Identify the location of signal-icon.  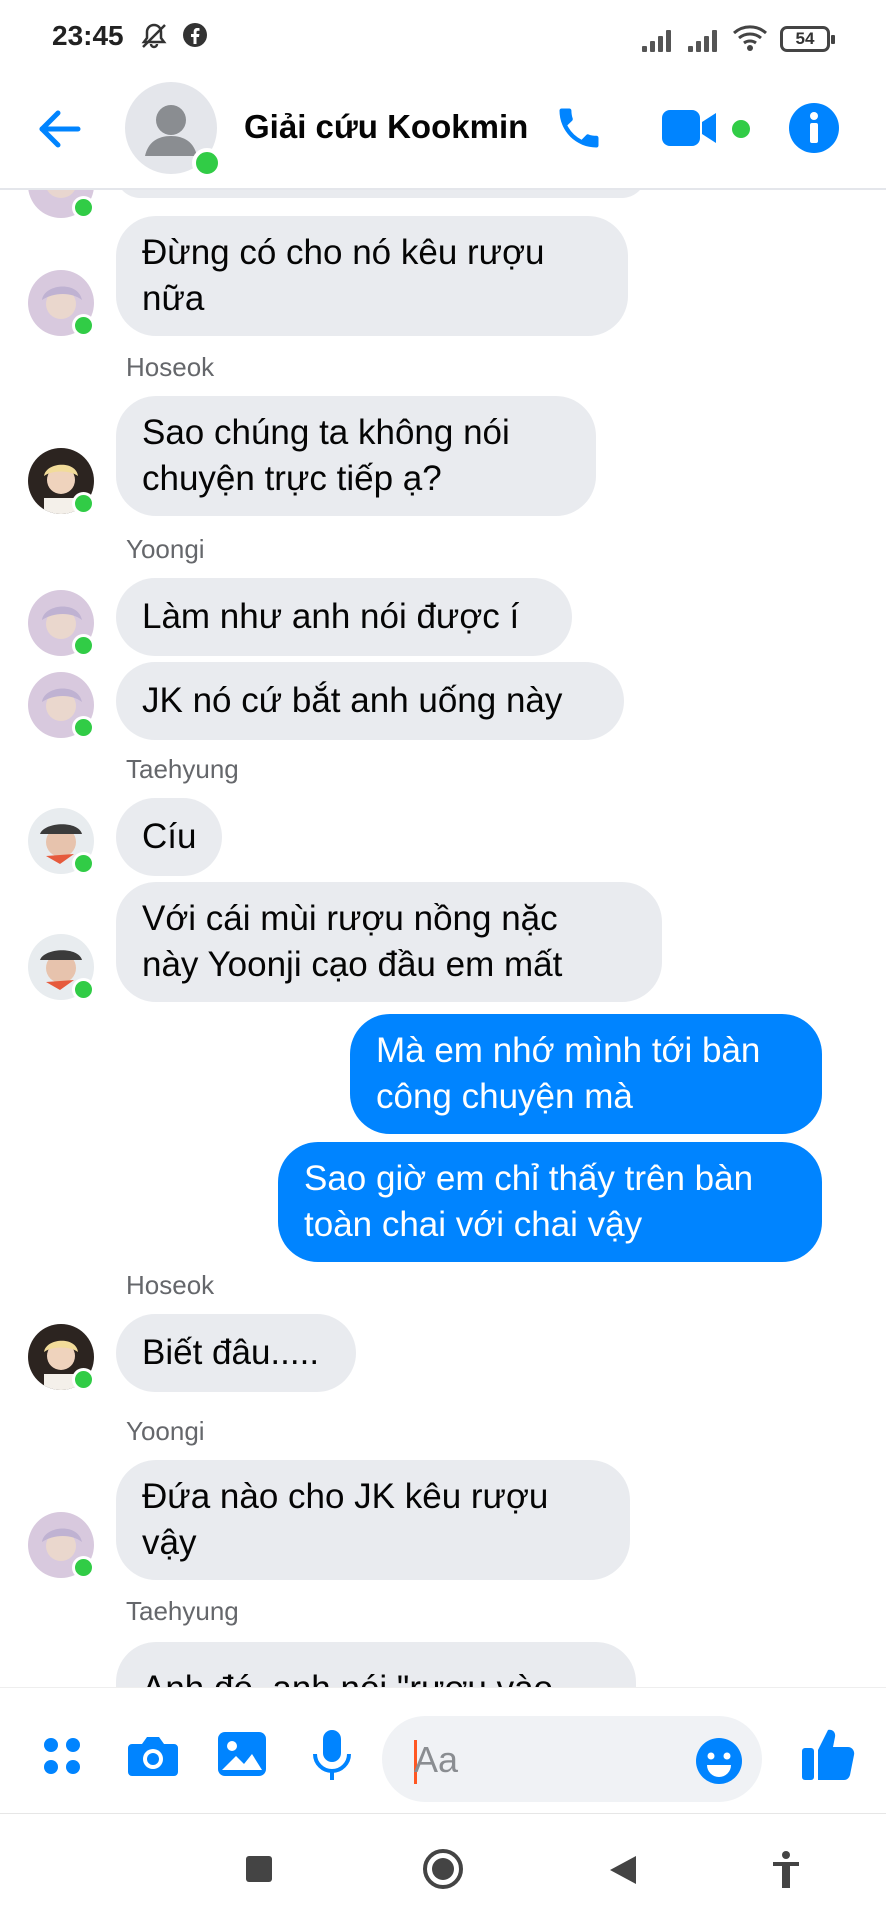
(659, 39).